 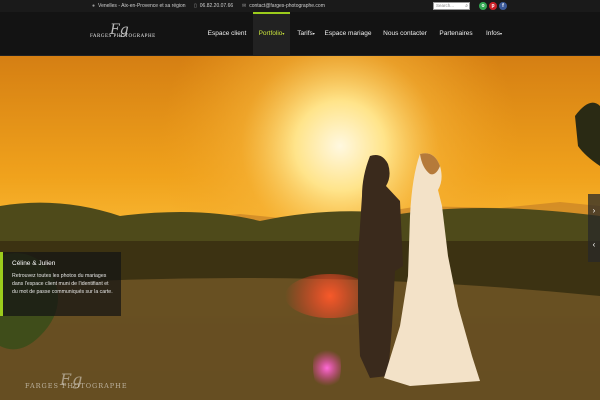 I want to click on nav-tarifs: Tarifs▾, so click(x=306, y=34).